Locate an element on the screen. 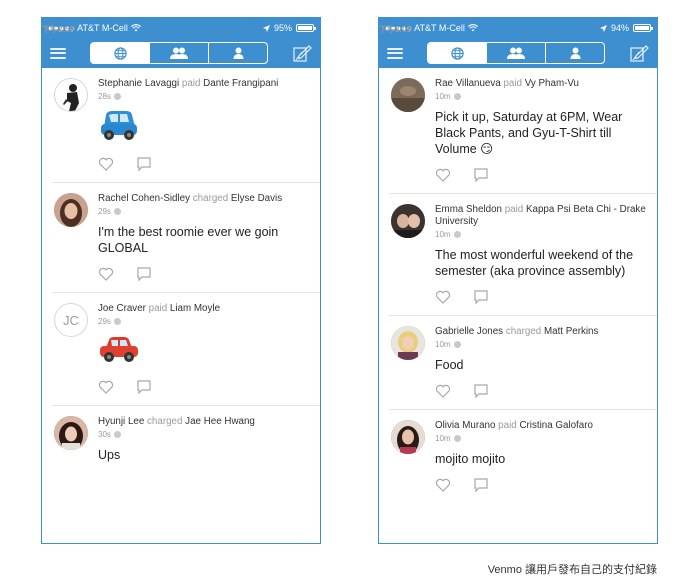  feed-story: Hyunji Lee charged Jae Hee Hwang 30s Ups is located at coordinates (186, 439).